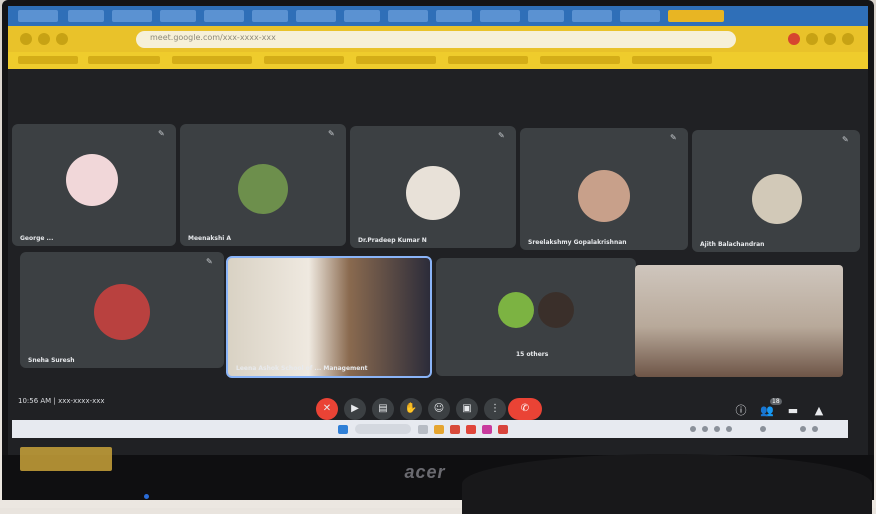 The image size is (876, 514). I want to click on active-speaker-tile: Leena Ashok School of ... Management, so click(329, 317).